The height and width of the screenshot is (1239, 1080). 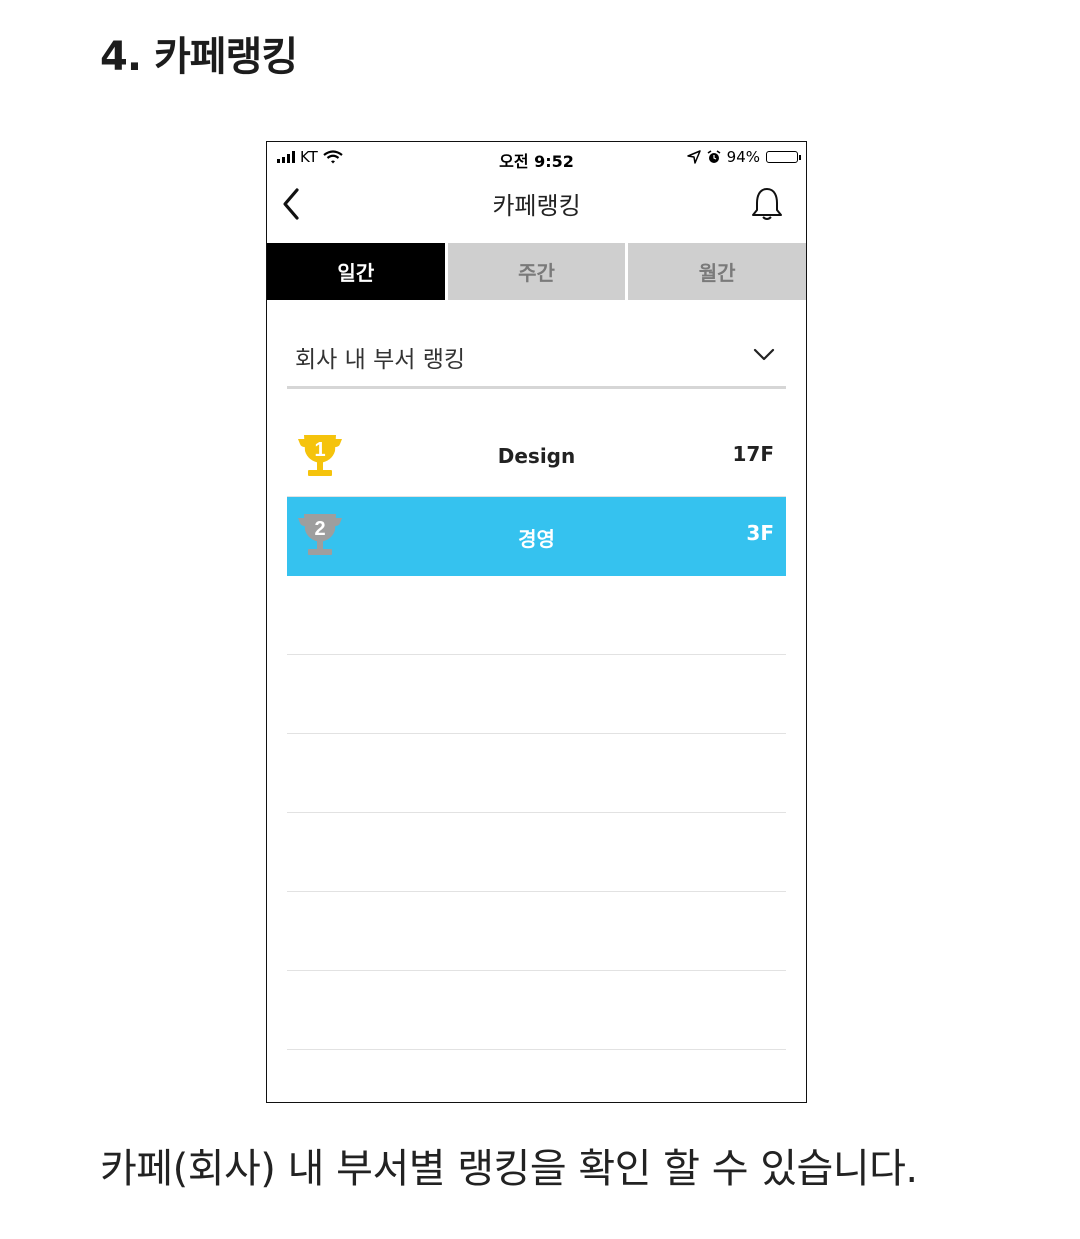 I want to click on caption-text: 카페(회사) 내 부서별 랭킹을 확인 할 수 있습니다., so click(x=509, y=1169).